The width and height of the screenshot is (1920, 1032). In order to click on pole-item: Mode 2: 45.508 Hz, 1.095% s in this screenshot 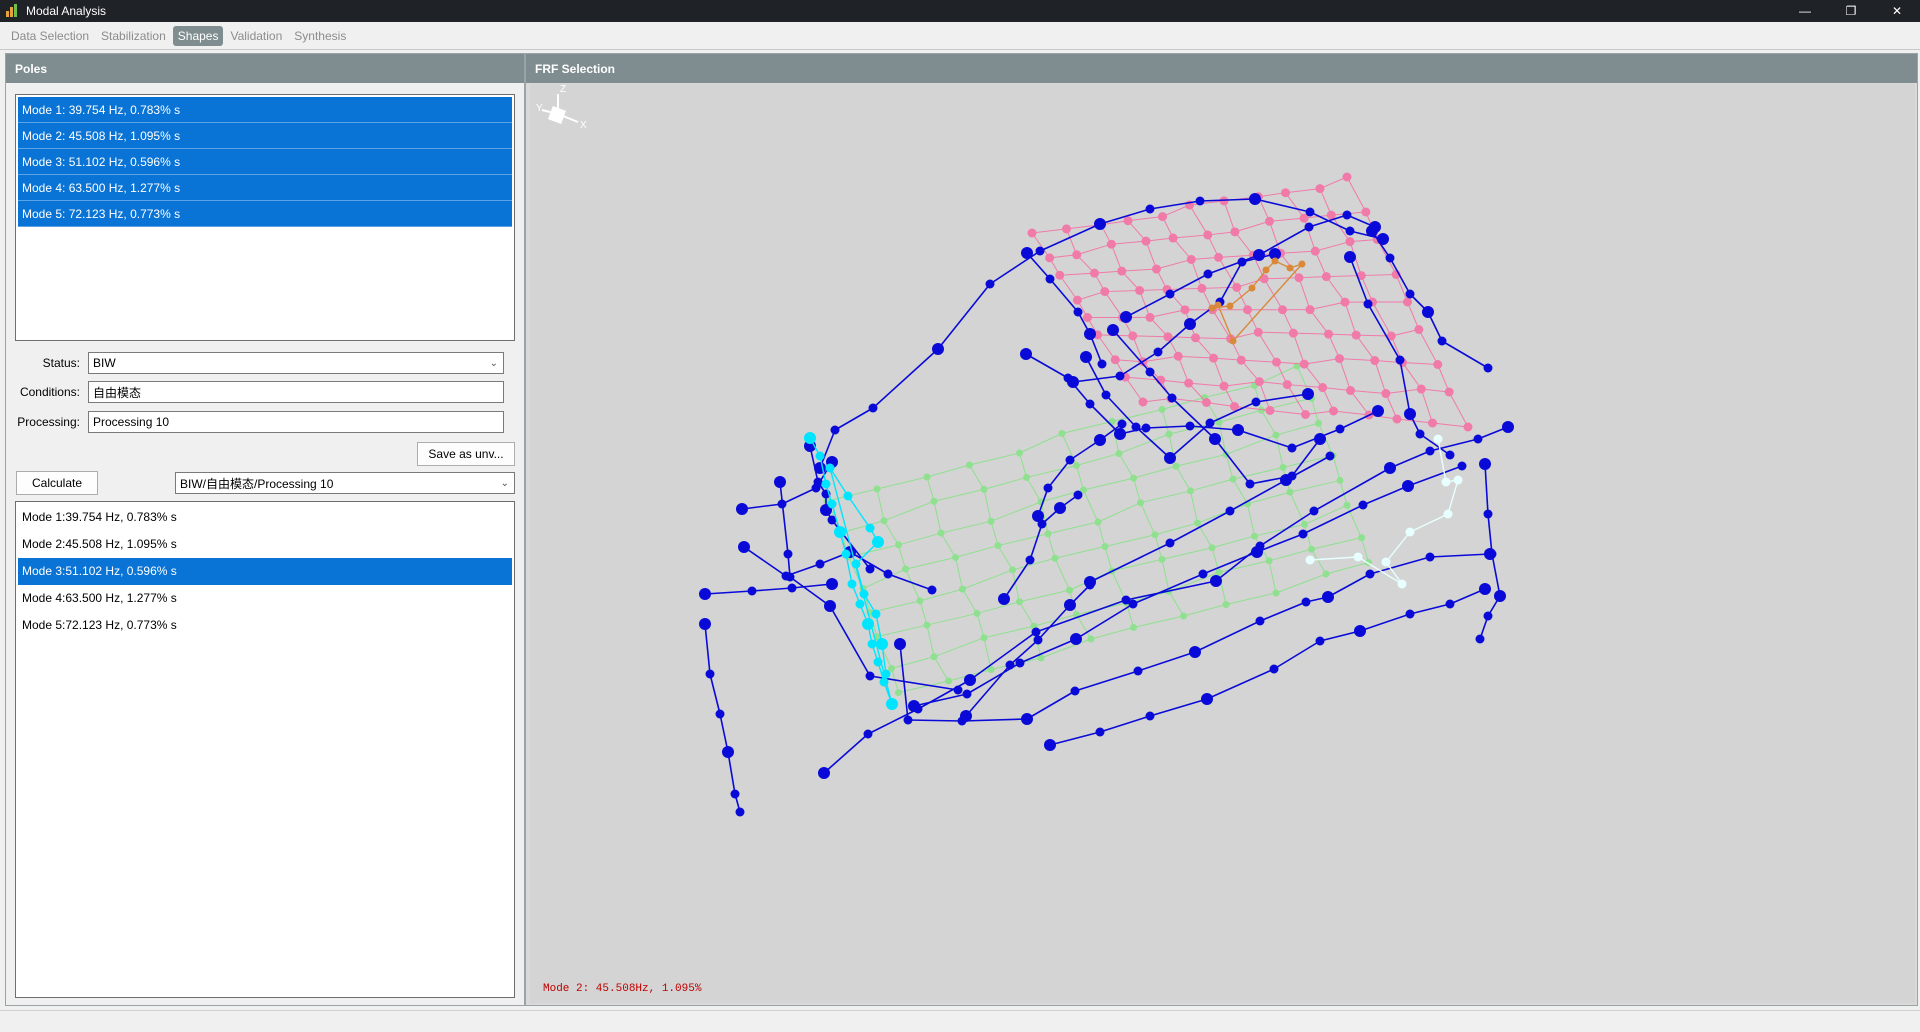, I will do `click(265, 136)`.